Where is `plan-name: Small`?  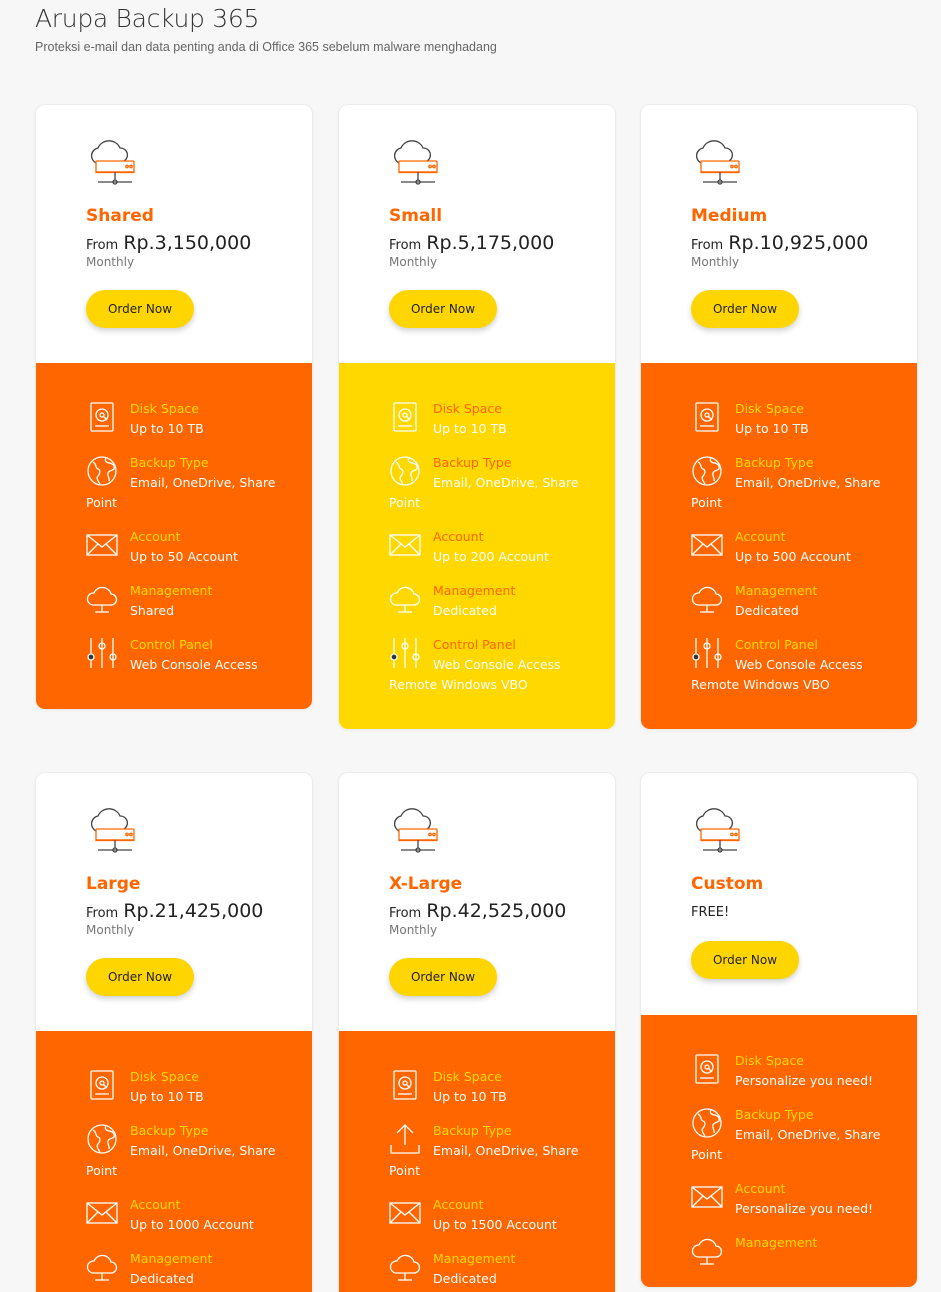 plan-name: Small is located at coordinates (416, 216).